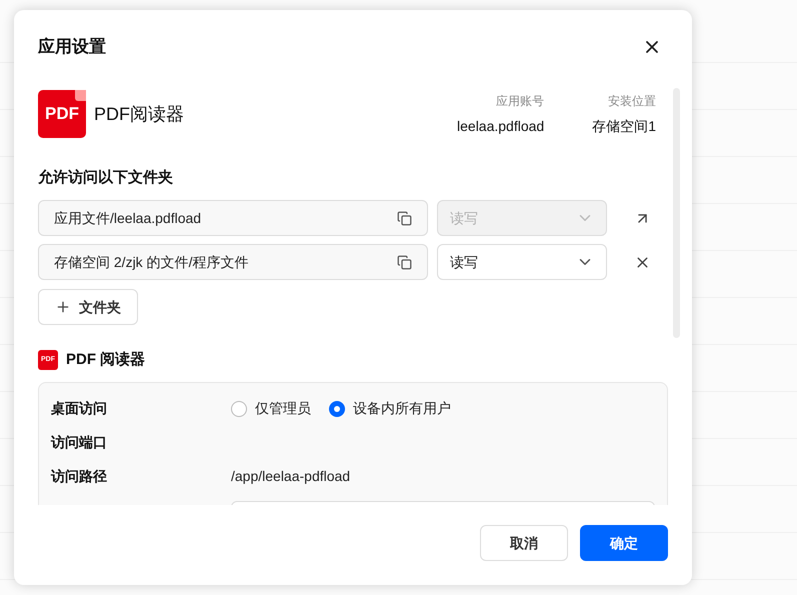  What do you see at coordinates (271, 408) in the screenshot?
I see `radio-option: 仅管理员` at bounding box center [271, 408].